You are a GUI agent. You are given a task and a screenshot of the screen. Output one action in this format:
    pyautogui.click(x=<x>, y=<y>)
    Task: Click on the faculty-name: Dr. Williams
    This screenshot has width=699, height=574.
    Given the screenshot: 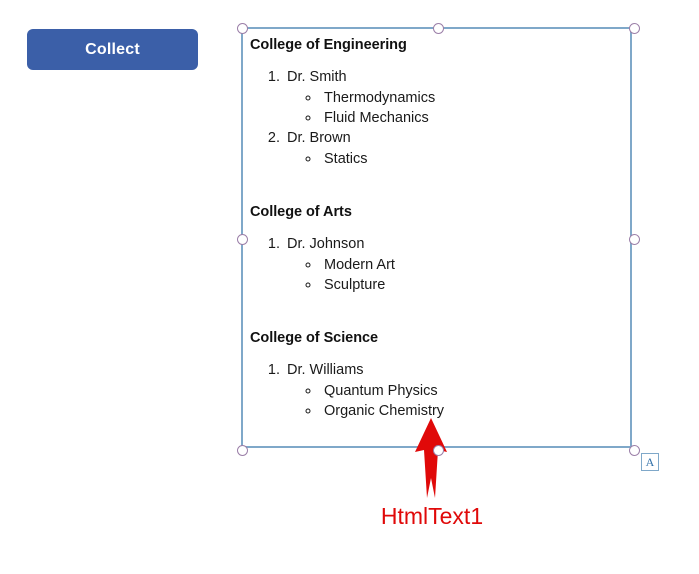 What is the action you would take?
    pyautogui.click(x=325, y=370)
    